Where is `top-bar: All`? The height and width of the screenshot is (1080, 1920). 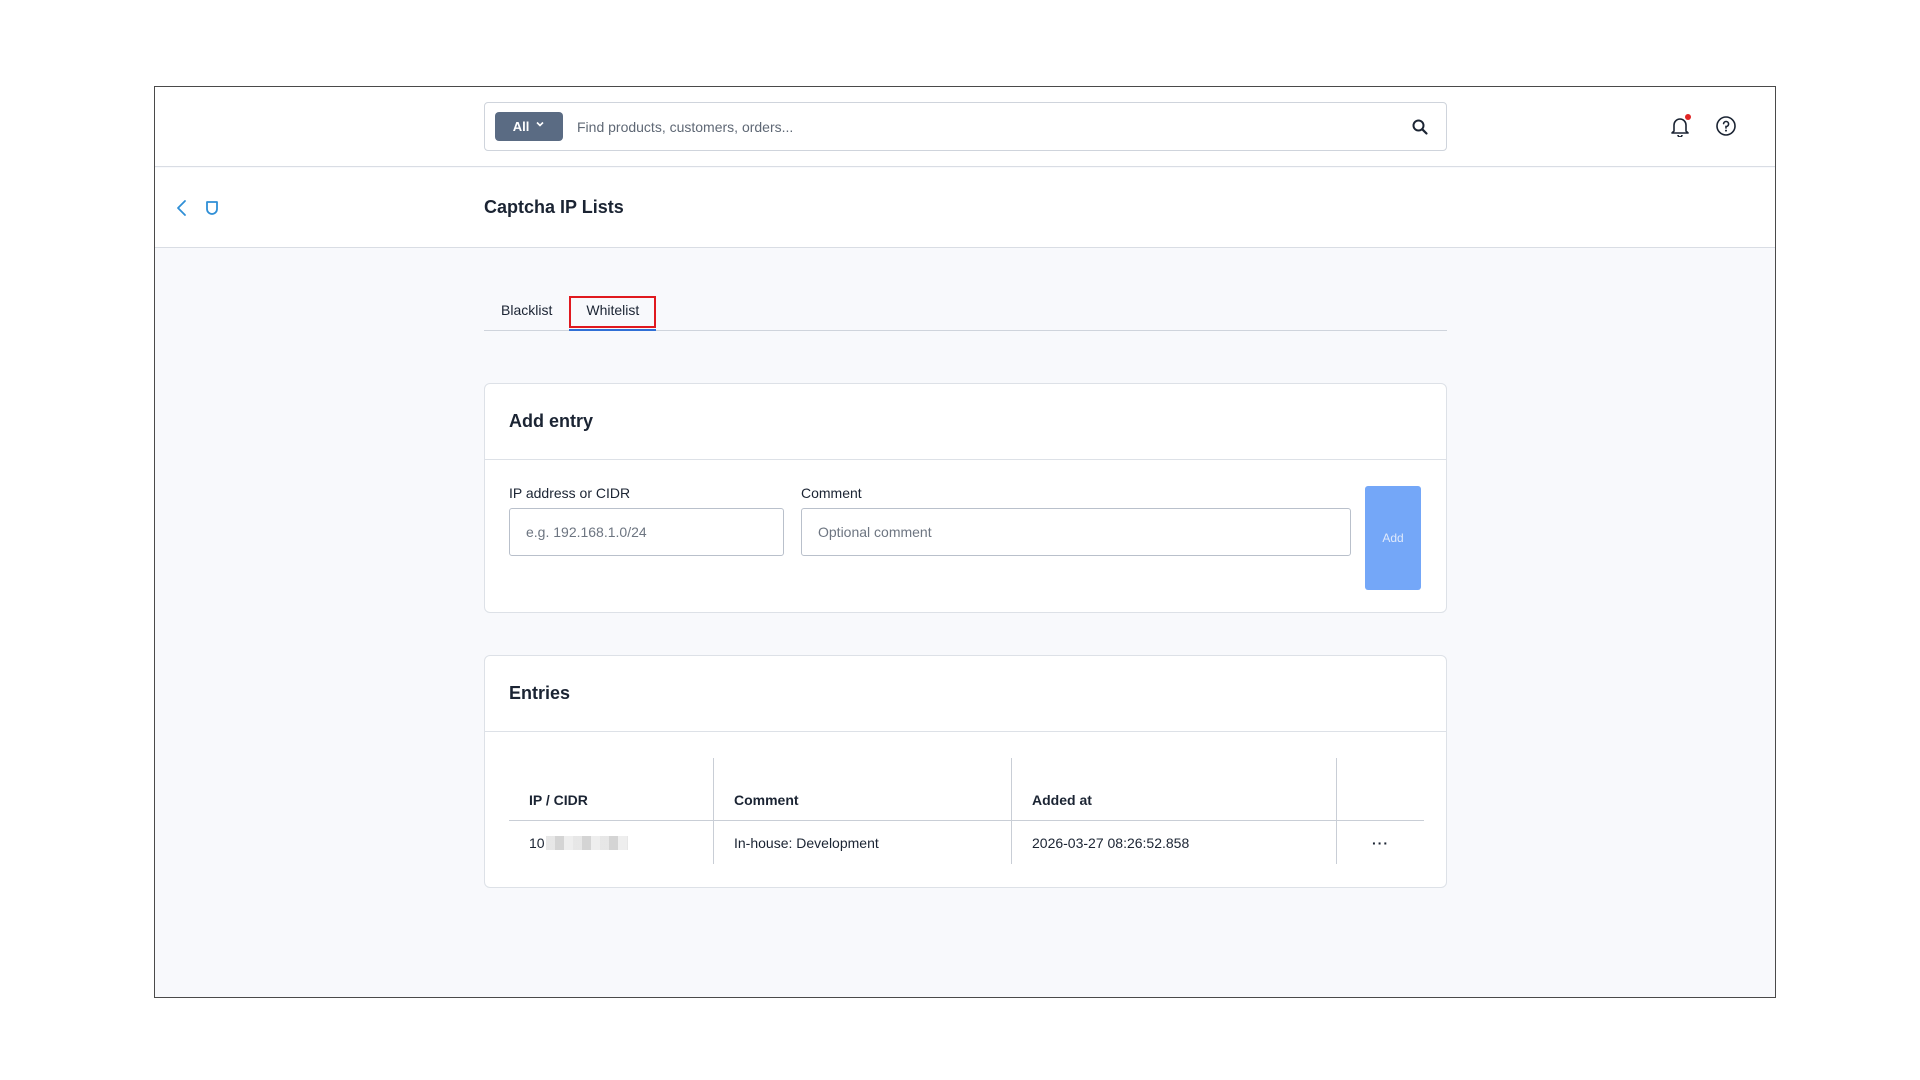
top-bar: All is located at coordinates (965, 127).